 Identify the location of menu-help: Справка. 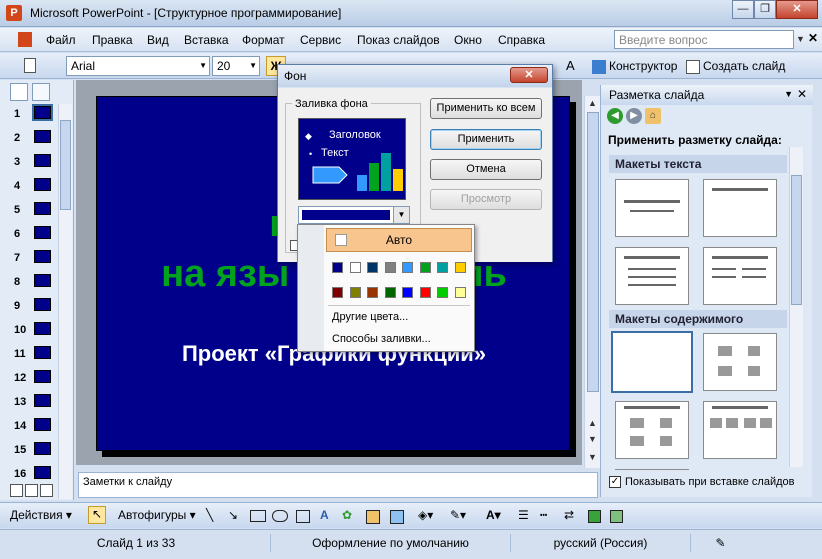
(521, 40).